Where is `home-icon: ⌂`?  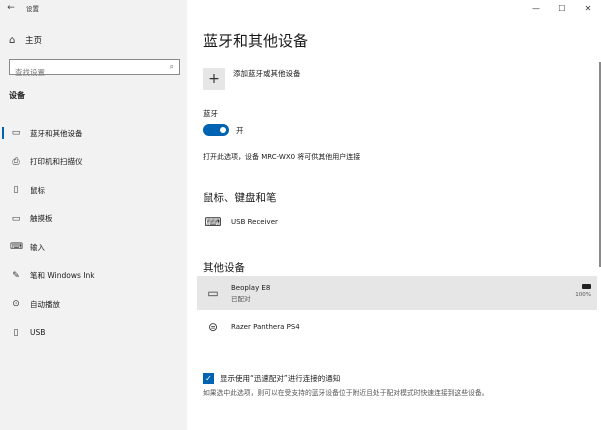 home-icon: ⌂ is located at coordinates (12, 40).